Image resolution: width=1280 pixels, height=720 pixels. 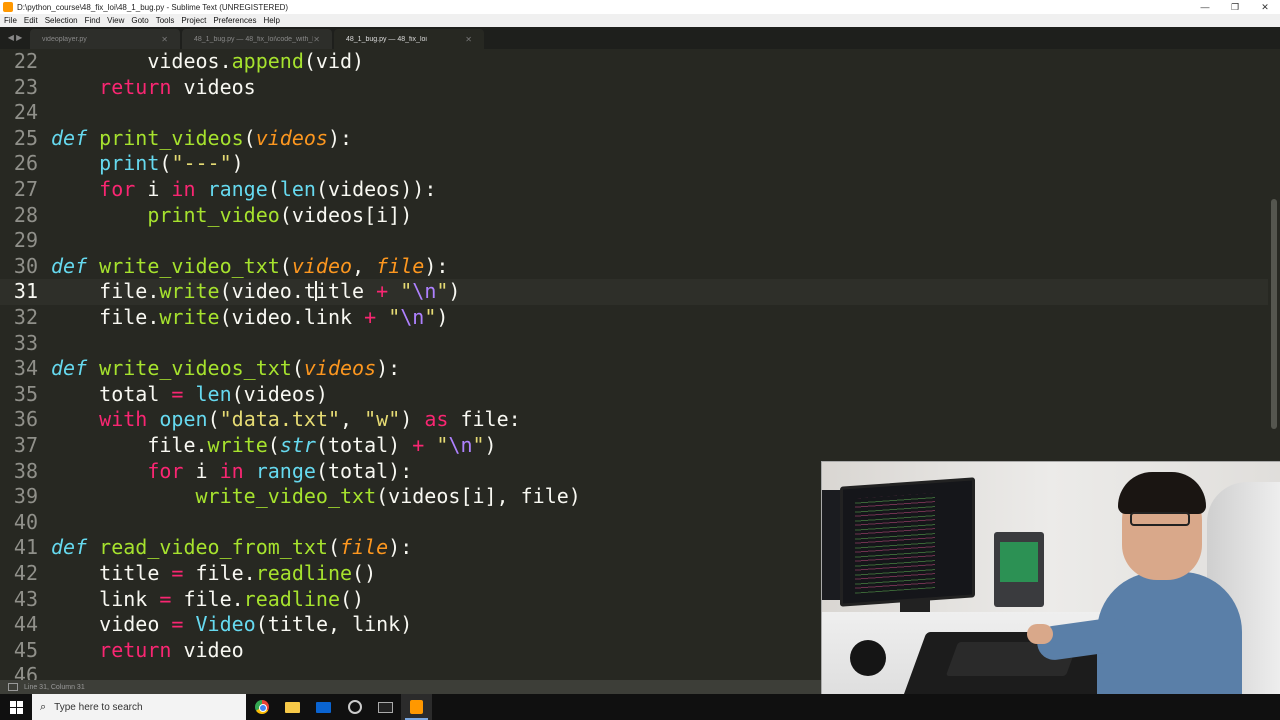 I want to click on menu-help: Help, so click(x=271, y=20).